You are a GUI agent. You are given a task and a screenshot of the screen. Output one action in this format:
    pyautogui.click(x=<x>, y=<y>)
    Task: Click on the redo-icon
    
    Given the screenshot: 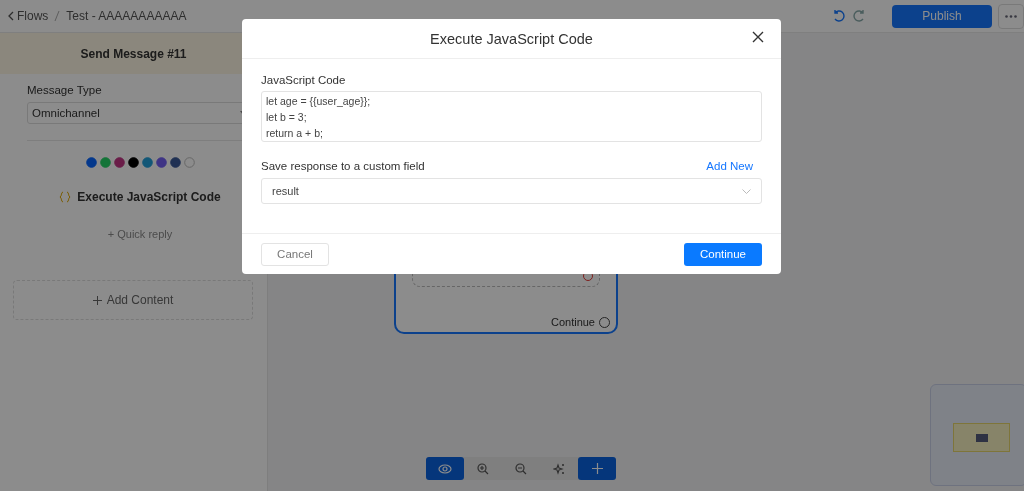 What is the action you would take?
    pyautogui.click(x=859, y=16)
    